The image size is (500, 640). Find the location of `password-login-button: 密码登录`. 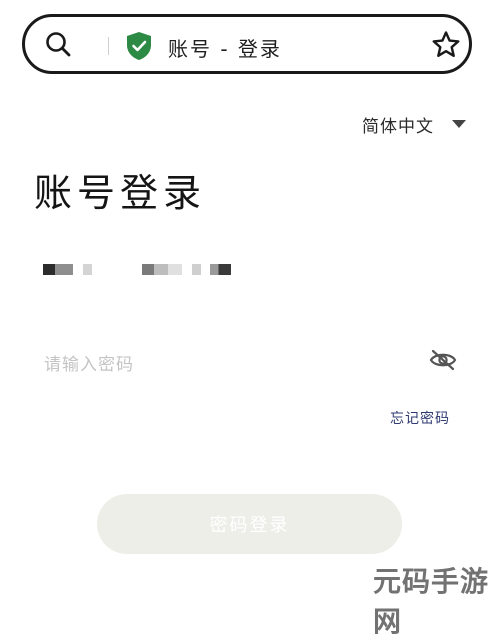

password-login-button: 密码登录 is located at coordinates (249, 524).